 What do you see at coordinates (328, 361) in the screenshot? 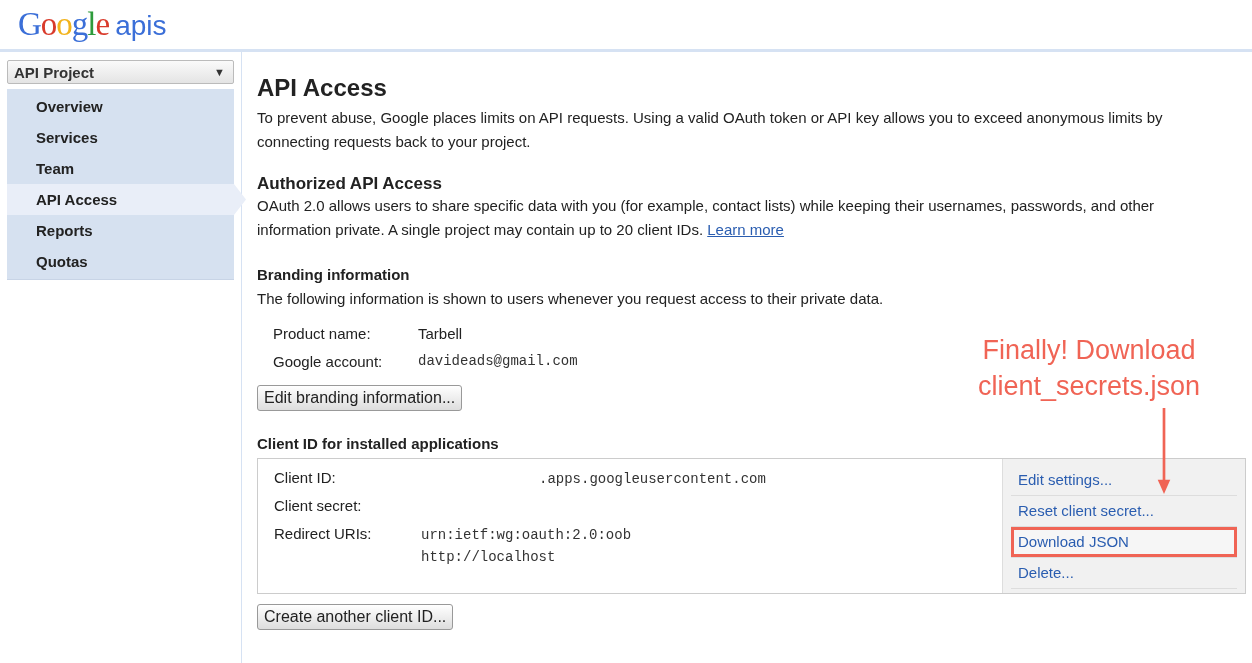
I see `field-label: Google account:` at bounding box center [328, 361].